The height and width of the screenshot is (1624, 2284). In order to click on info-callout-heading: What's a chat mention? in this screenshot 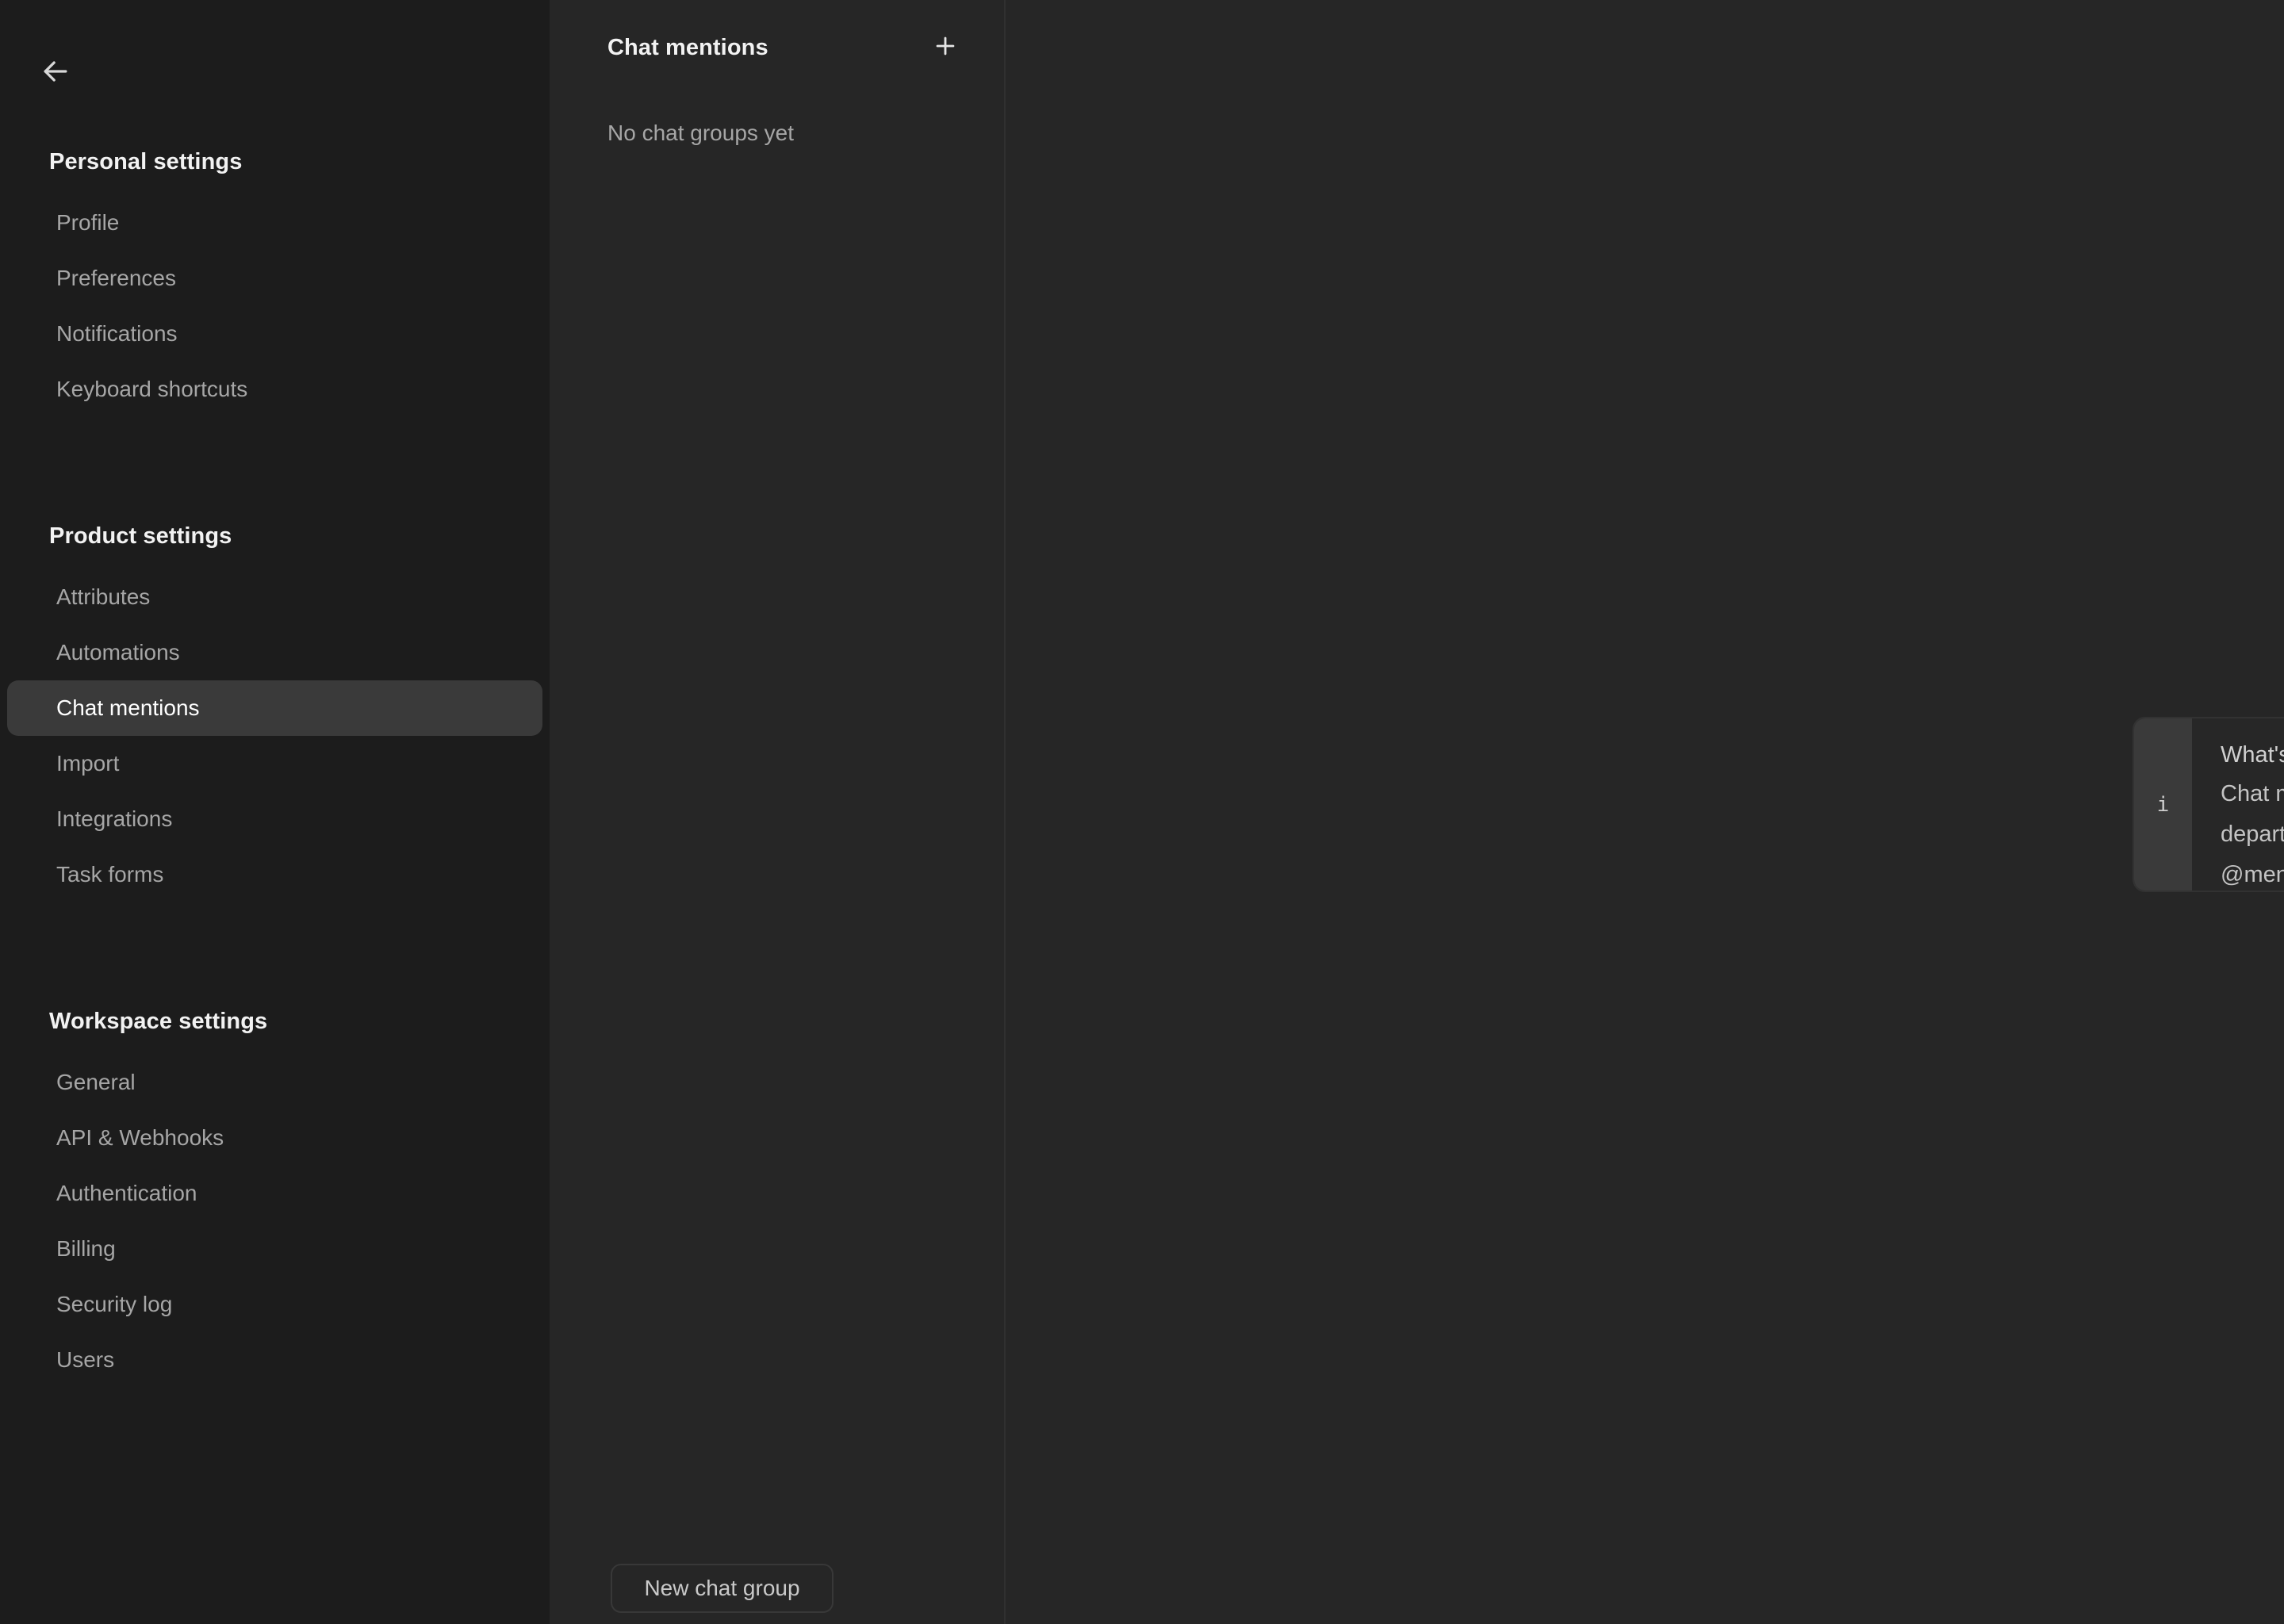, I will do `click(2252, 755)`.